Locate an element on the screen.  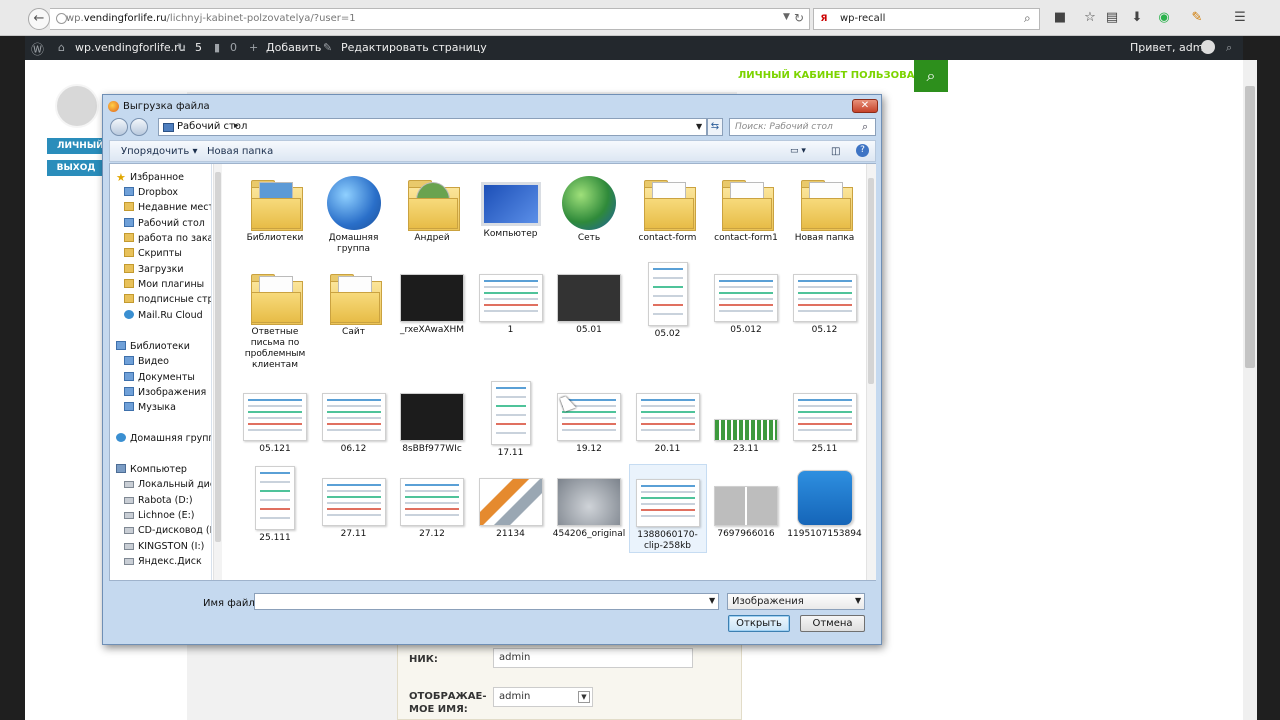
bookmarks-list-icon: ▤ is located at coordinates (1112, 17).